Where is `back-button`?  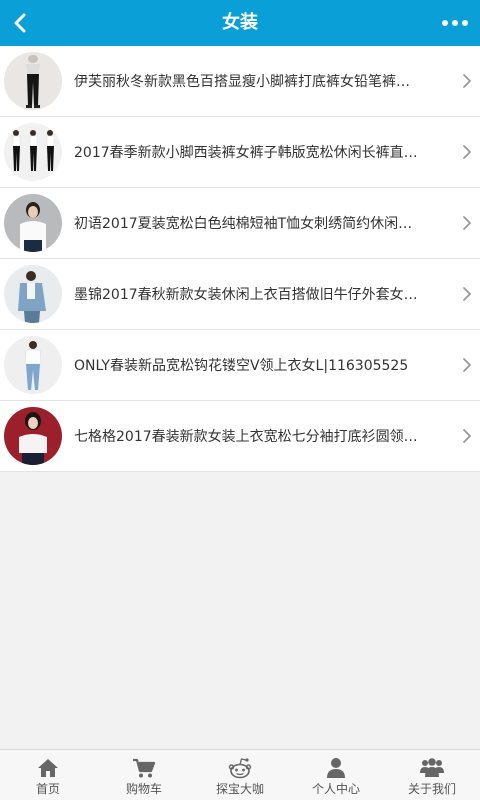
back-button is located at coordinates (20, 23).